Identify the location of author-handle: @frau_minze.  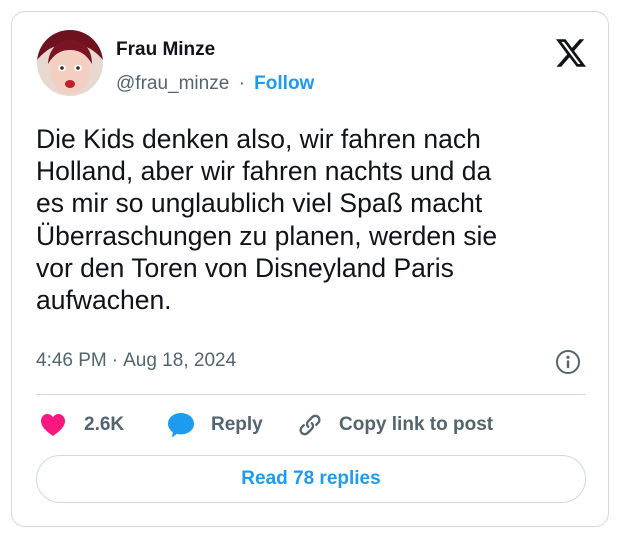
(172, 83).